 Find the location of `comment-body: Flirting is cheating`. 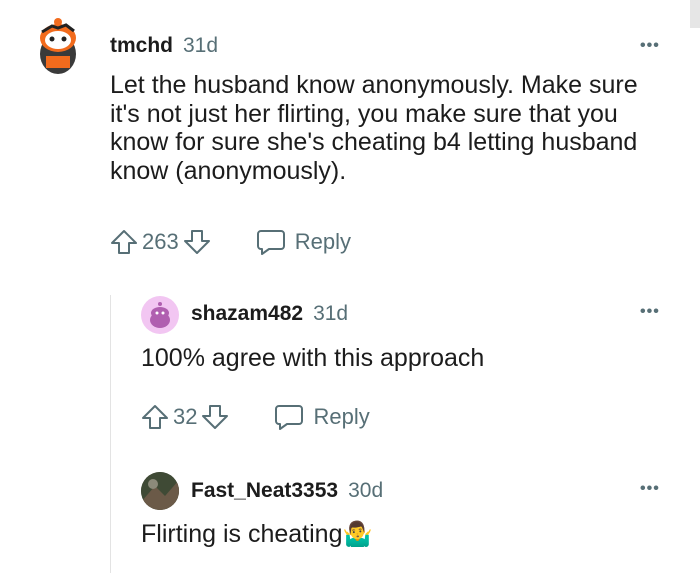

comment-body: Flirting is cheating is located at coordinates (242, 534).